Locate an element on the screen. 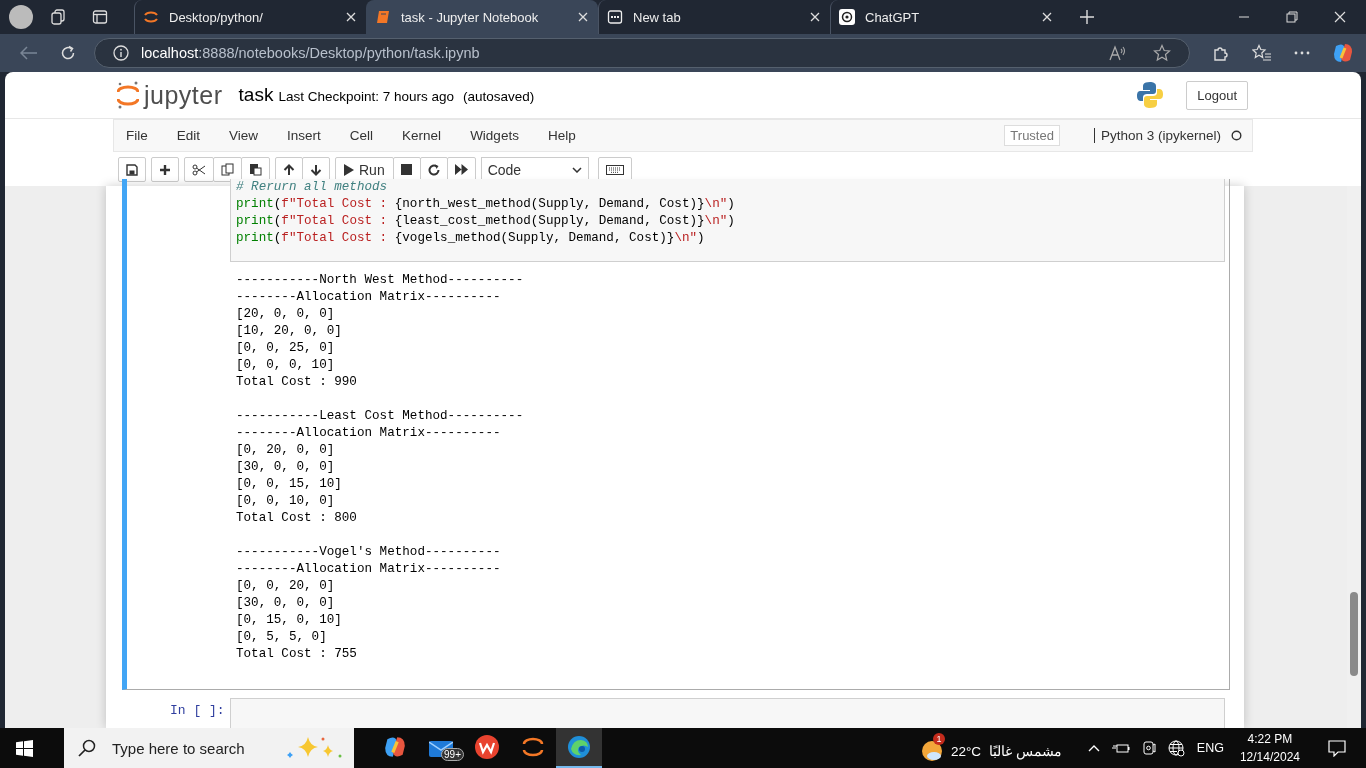  globe-icon is located at coordinates (1176, 748).